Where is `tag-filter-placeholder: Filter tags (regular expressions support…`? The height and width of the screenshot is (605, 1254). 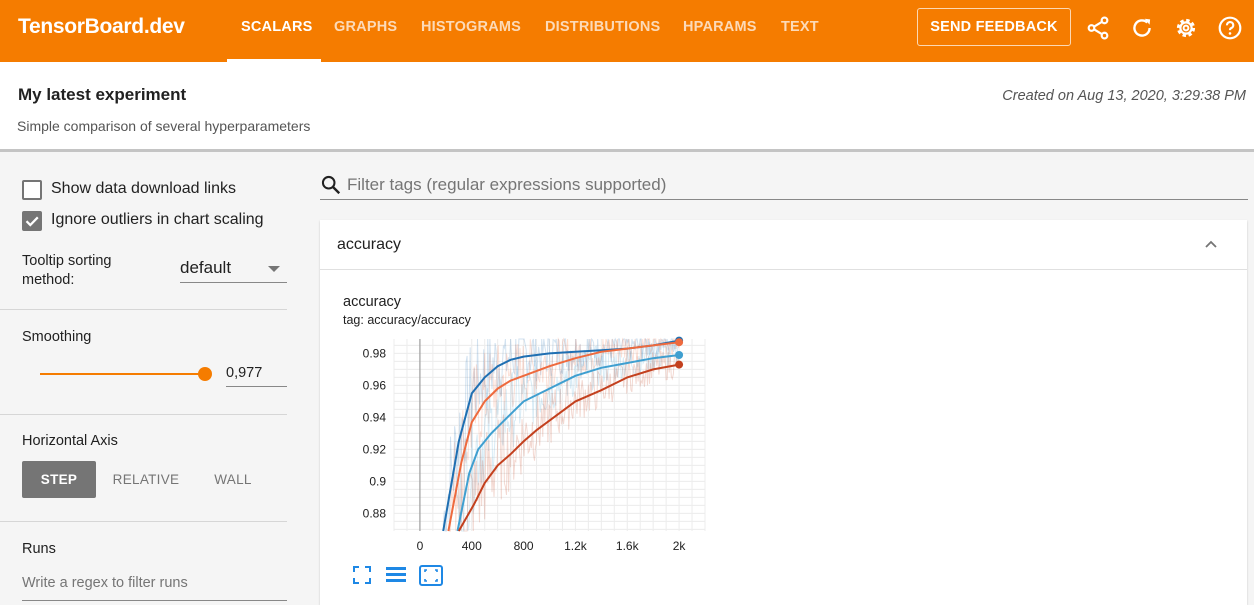 tag-filter-placeholder: Filter tags (regular expressions support… is located at coordinates (507, 184).